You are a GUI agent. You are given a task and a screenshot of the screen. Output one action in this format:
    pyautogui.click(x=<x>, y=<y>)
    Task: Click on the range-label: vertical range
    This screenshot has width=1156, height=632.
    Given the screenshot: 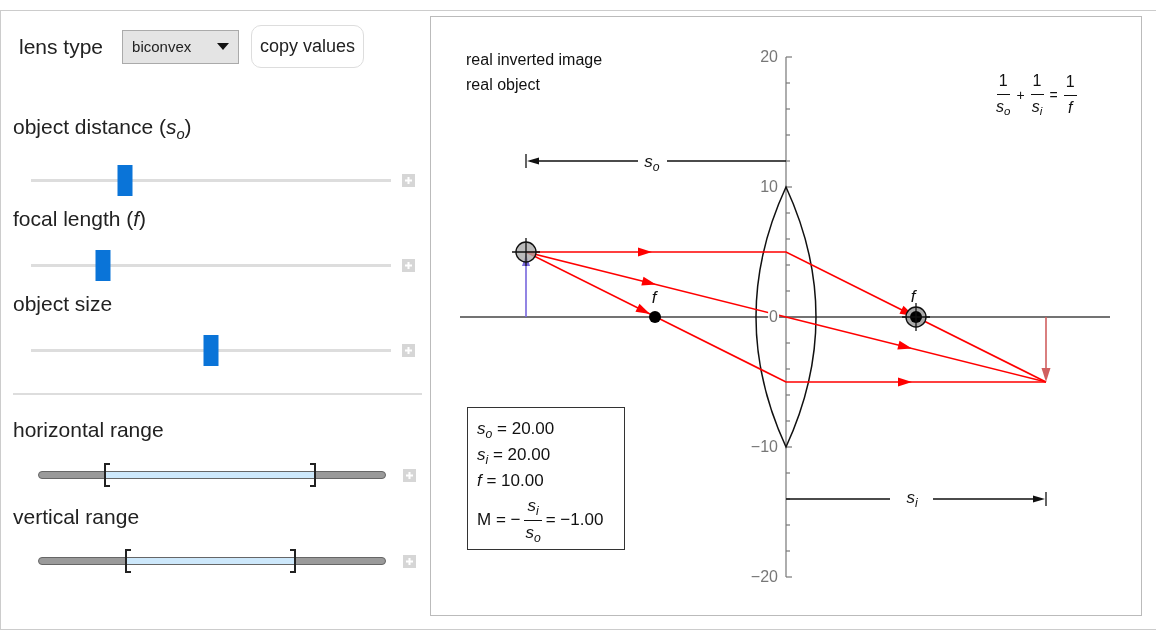 What is the action you would take?
    pyautogui.click(x=77, y=517)
    